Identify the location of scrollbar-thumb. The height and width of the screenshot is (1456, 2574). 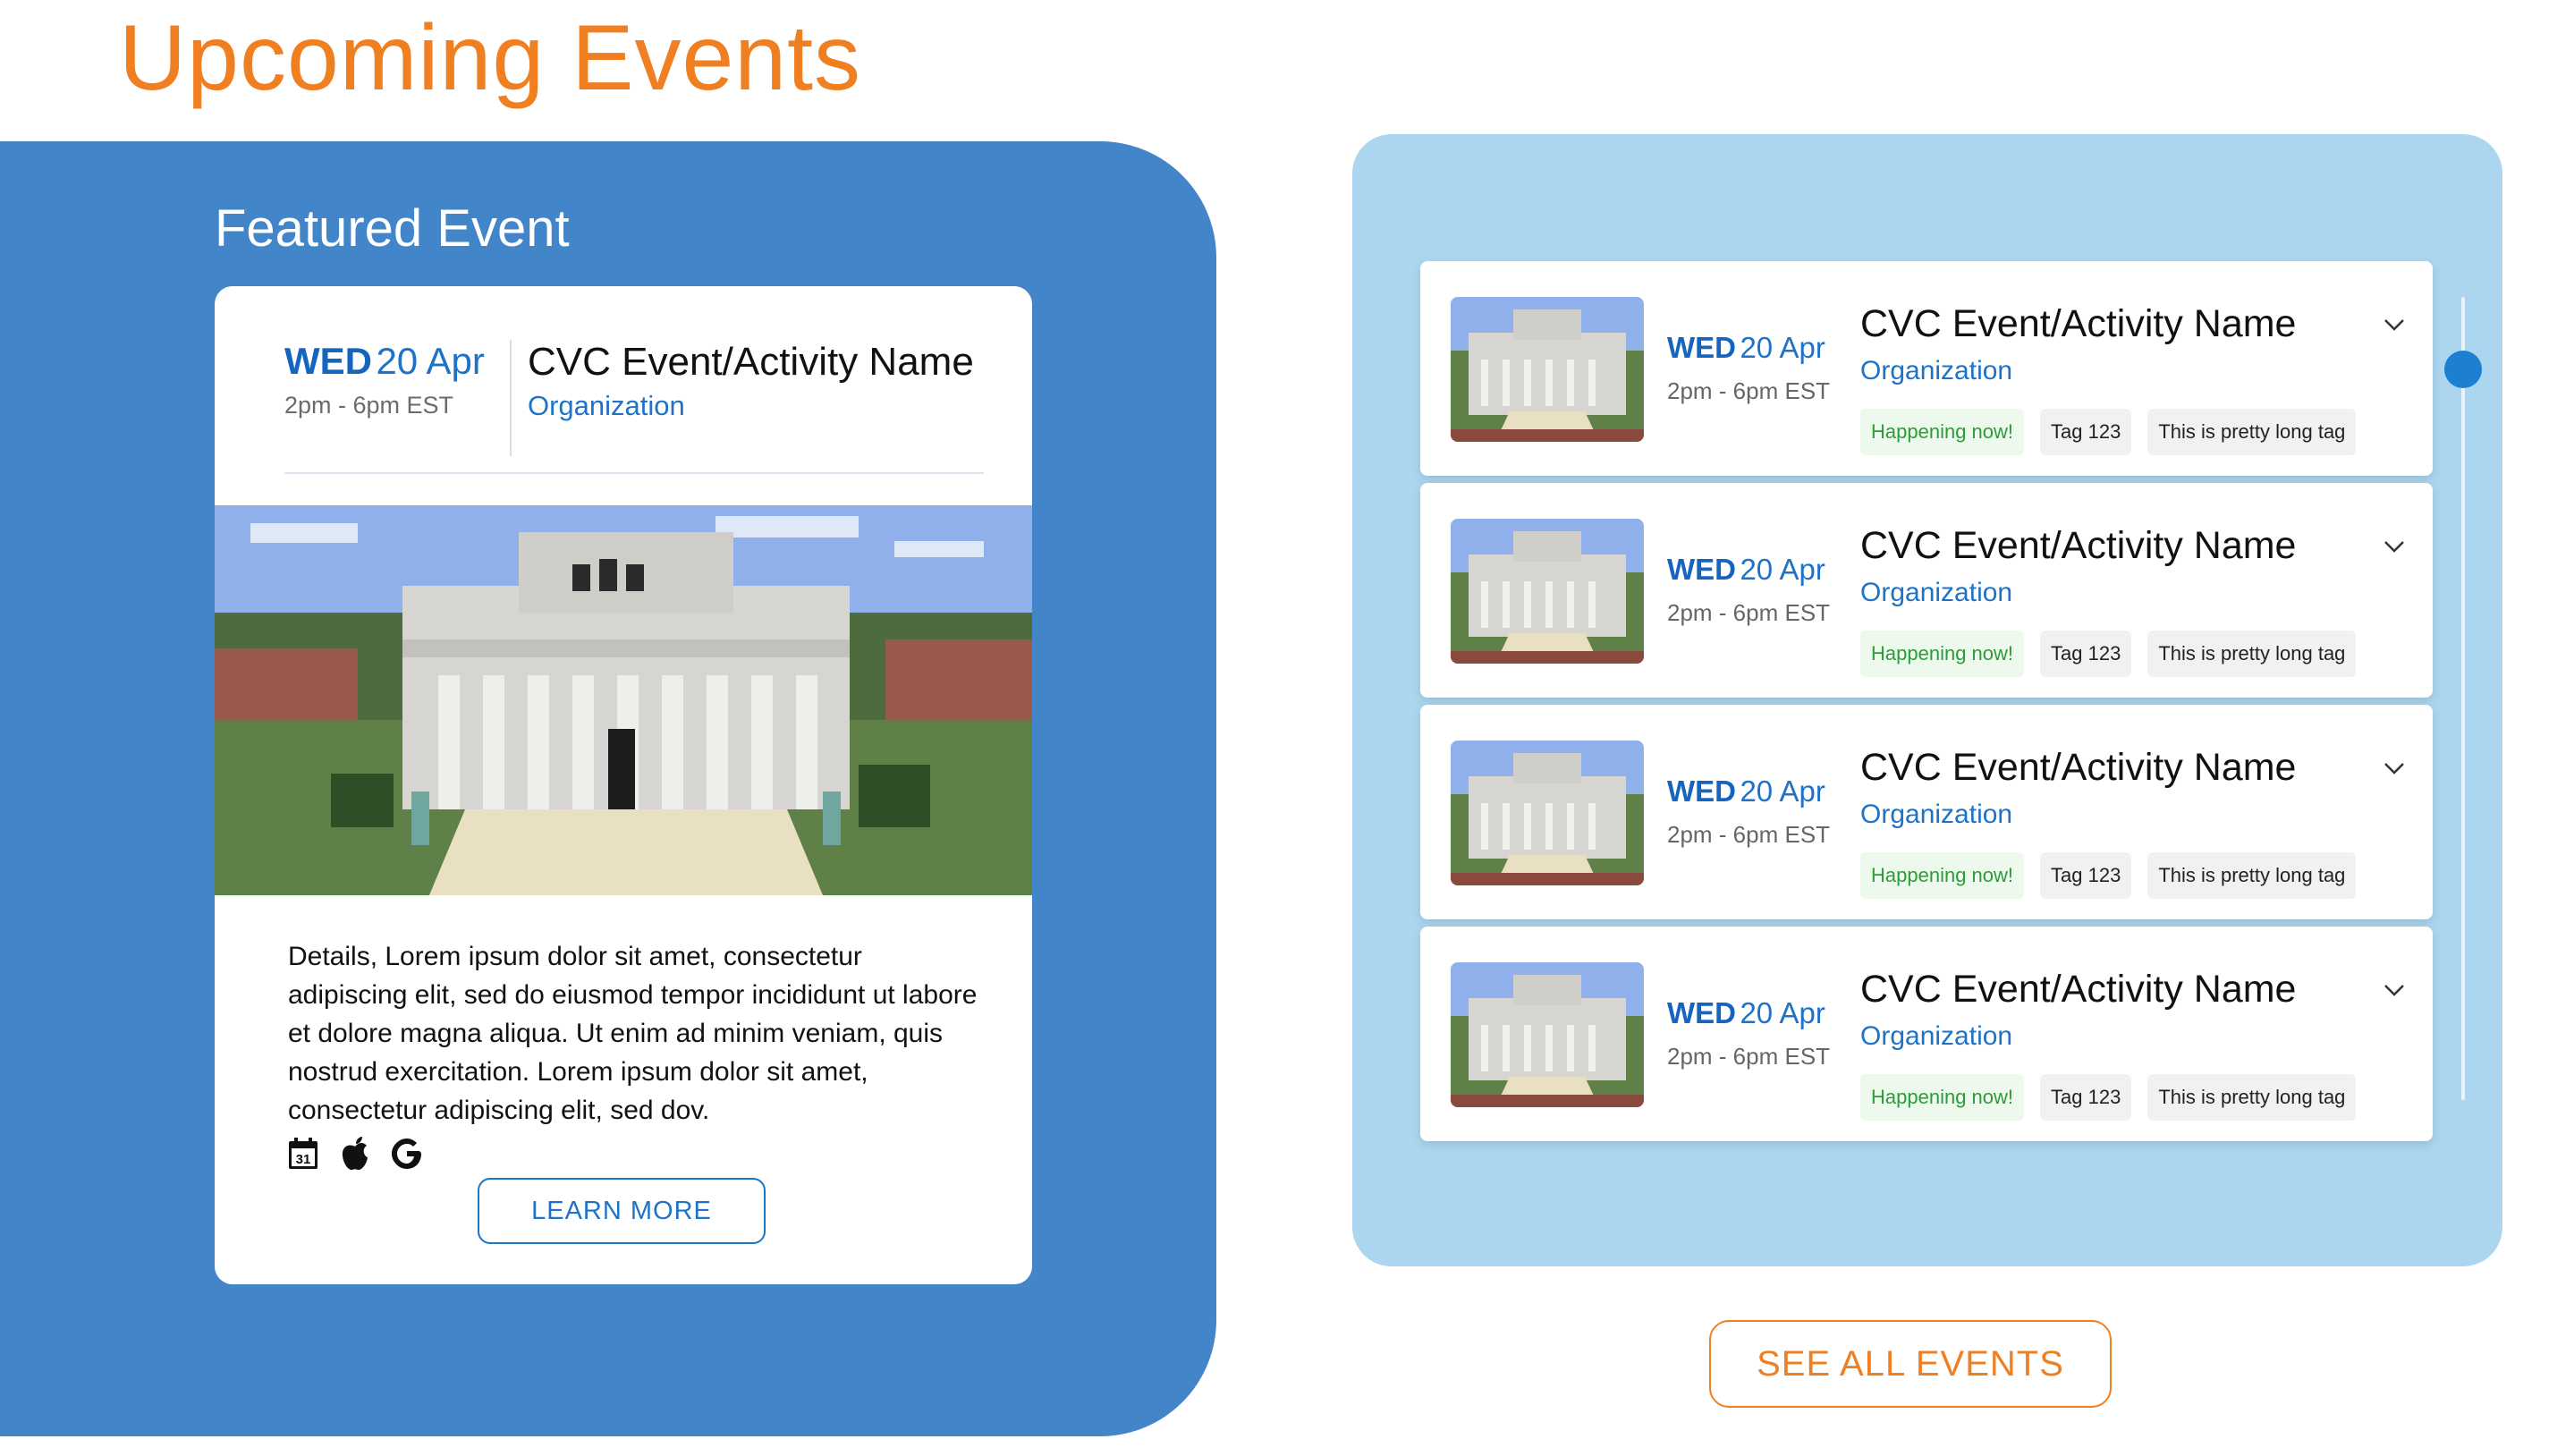
(2463, 369).